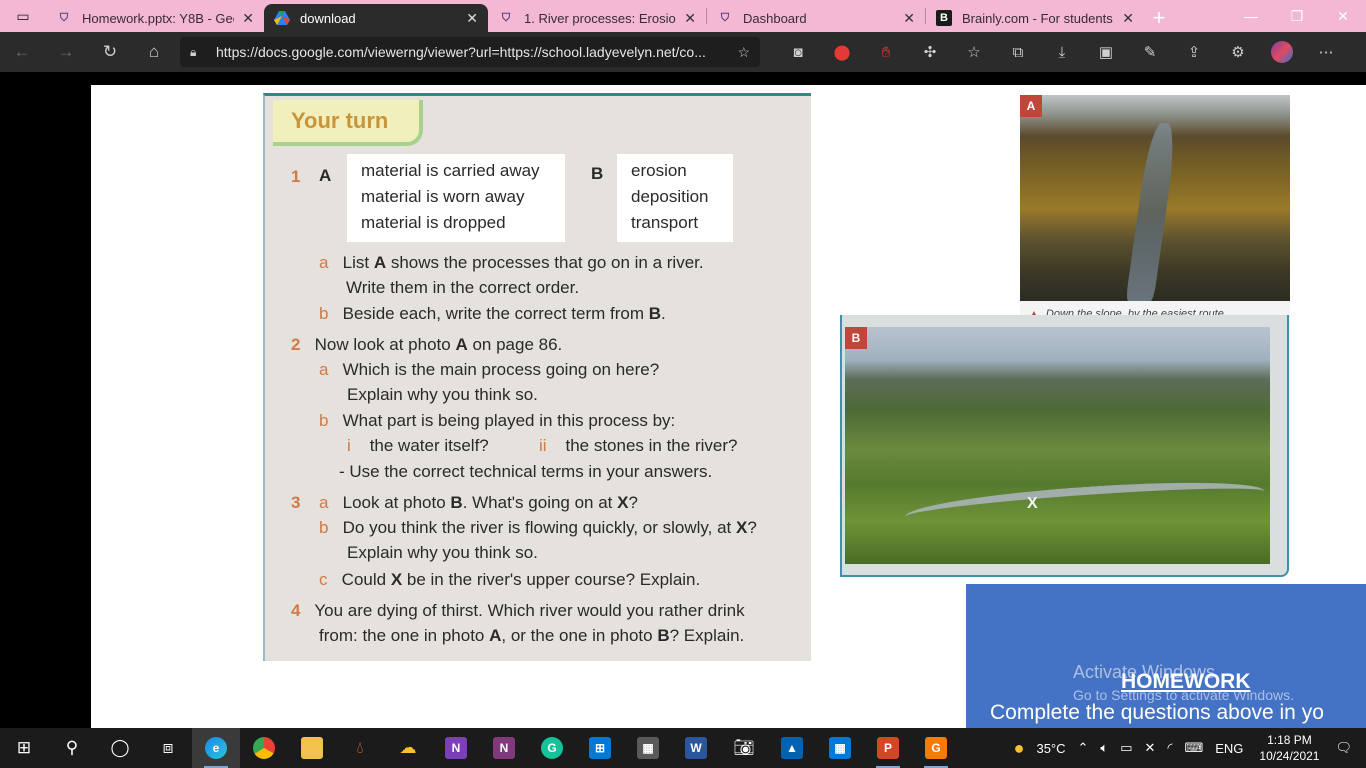  I want to click on plus-icon: +, so click(1159, 17).